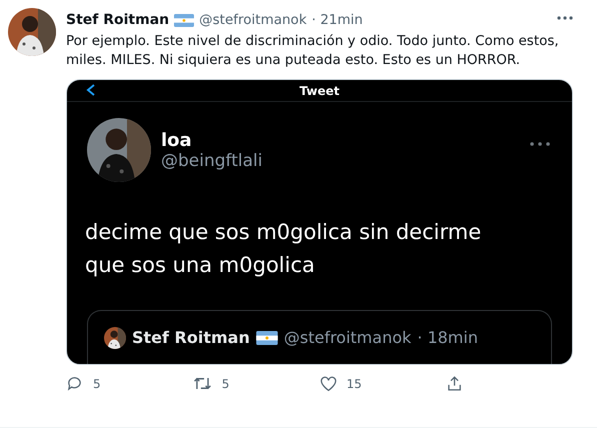 Image resolution: width=597 pixels, height=428 pixels. What do you see at coordinates (313, 51) in the screenshot?
I see `tweet-text: Por ejemplo. Este nivel de discriminación y odio. Todo junto. Como estos, miles. MILES. Ni siquiera es una puteada esto. Esto es un HORROR.` at bounding box center [313, 51].